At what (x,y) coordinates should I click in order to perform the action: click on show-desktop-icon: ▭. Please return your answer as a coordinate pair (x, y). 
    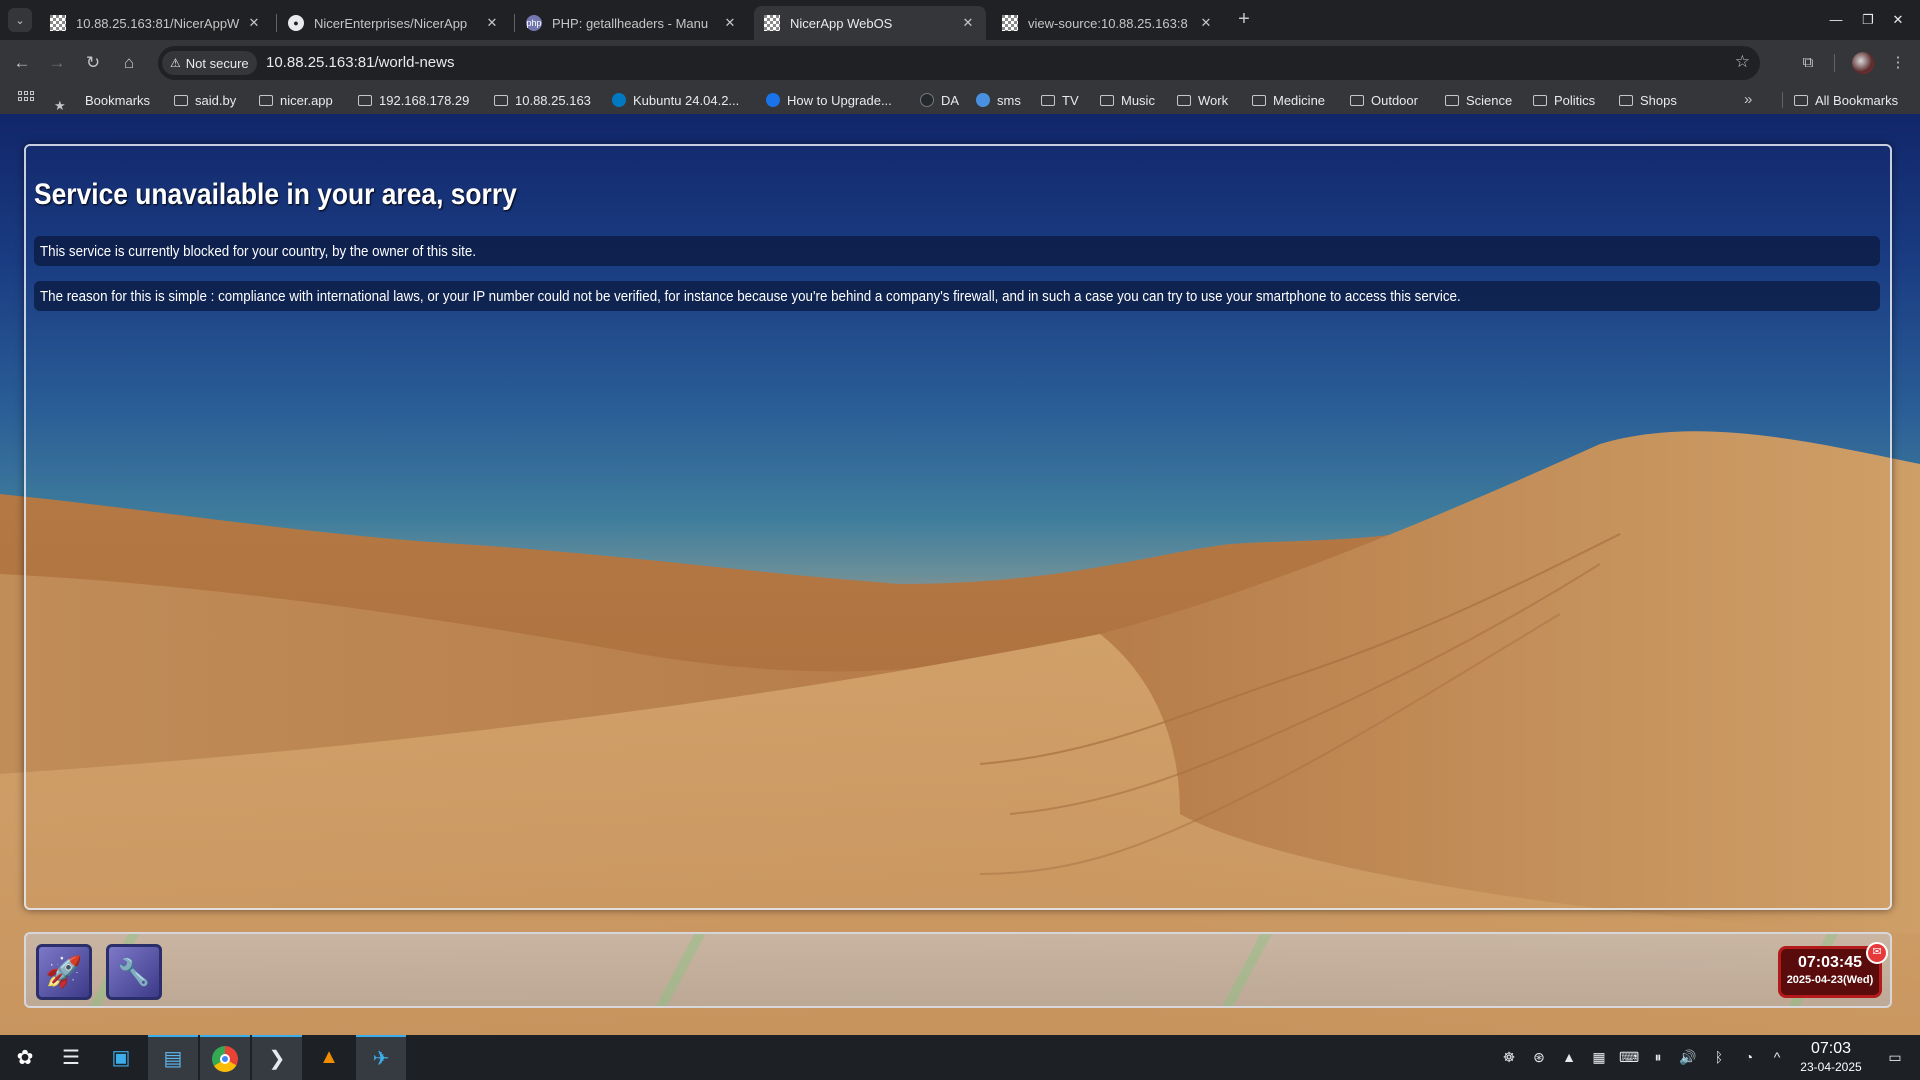
    Looking at the image, I should click on (1895, 1057).